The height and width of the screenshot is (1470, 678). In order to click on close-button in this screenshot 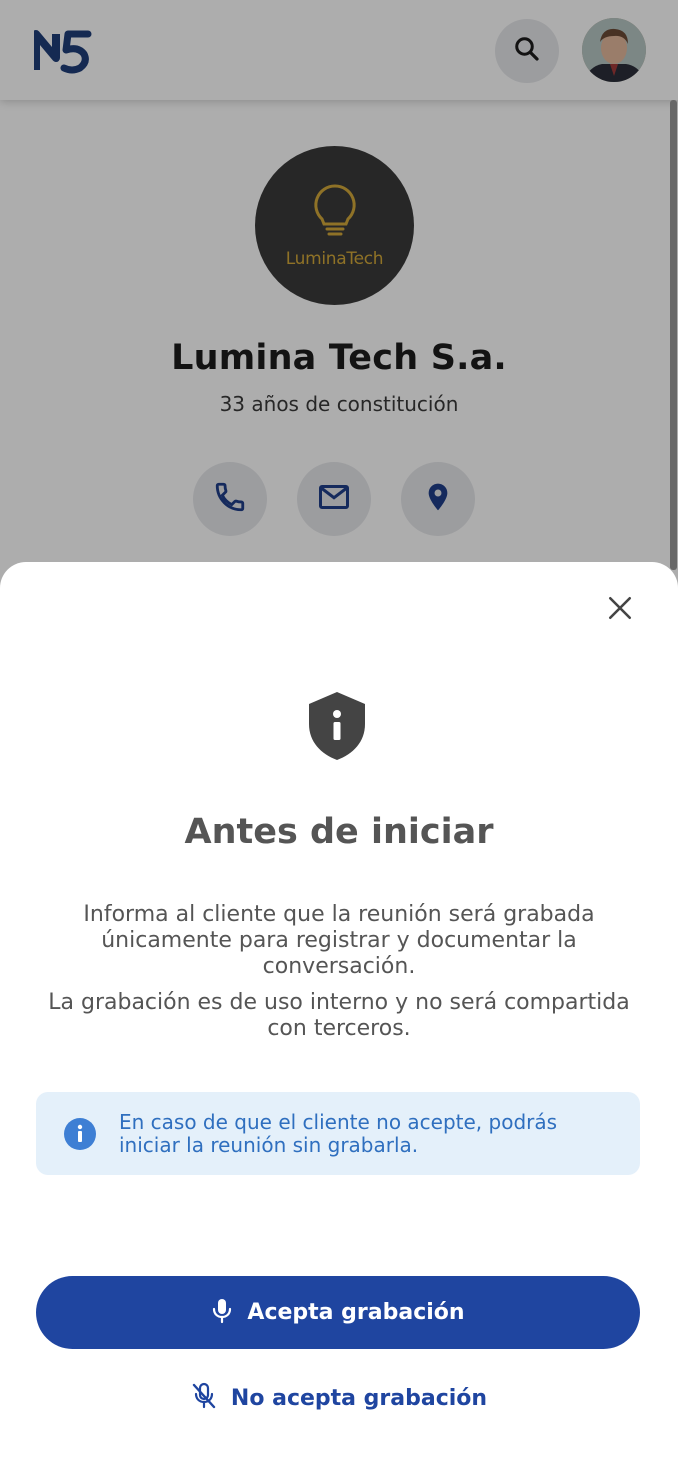, I will do `click(620, 610)`.